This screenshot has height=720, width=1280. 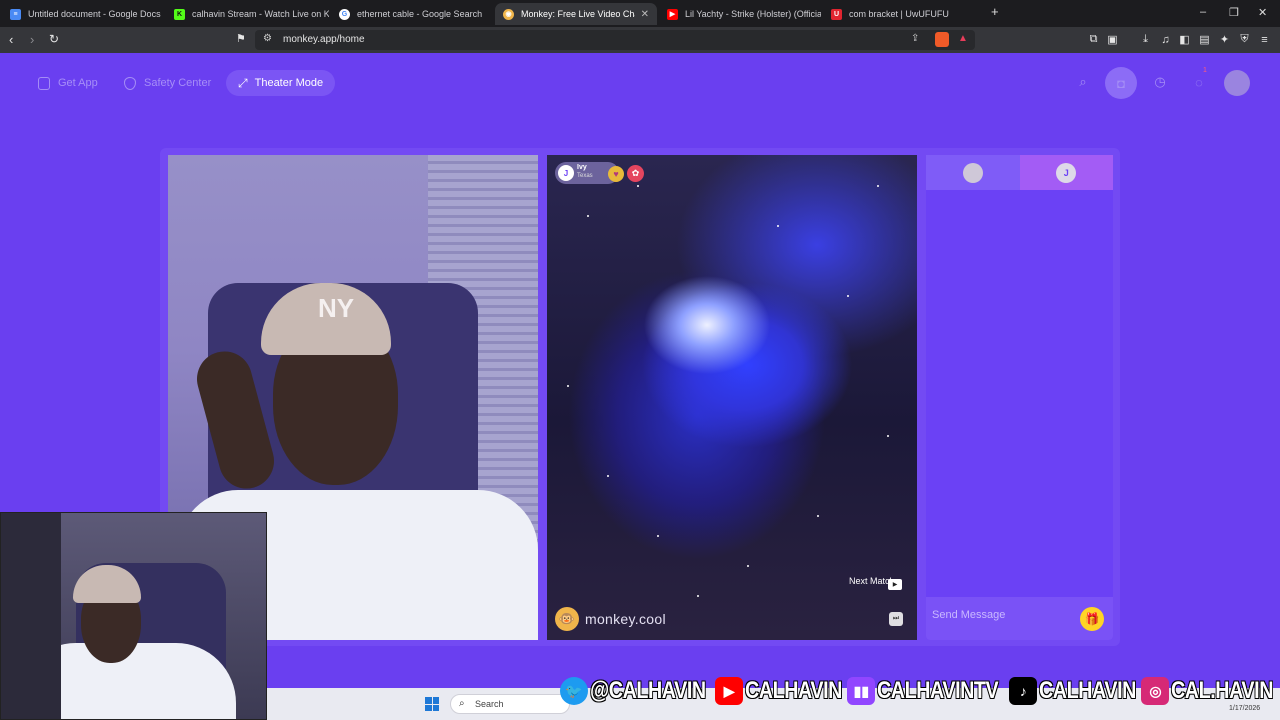 I want to click on tab-peer: J, so click(x=1066, y=172).